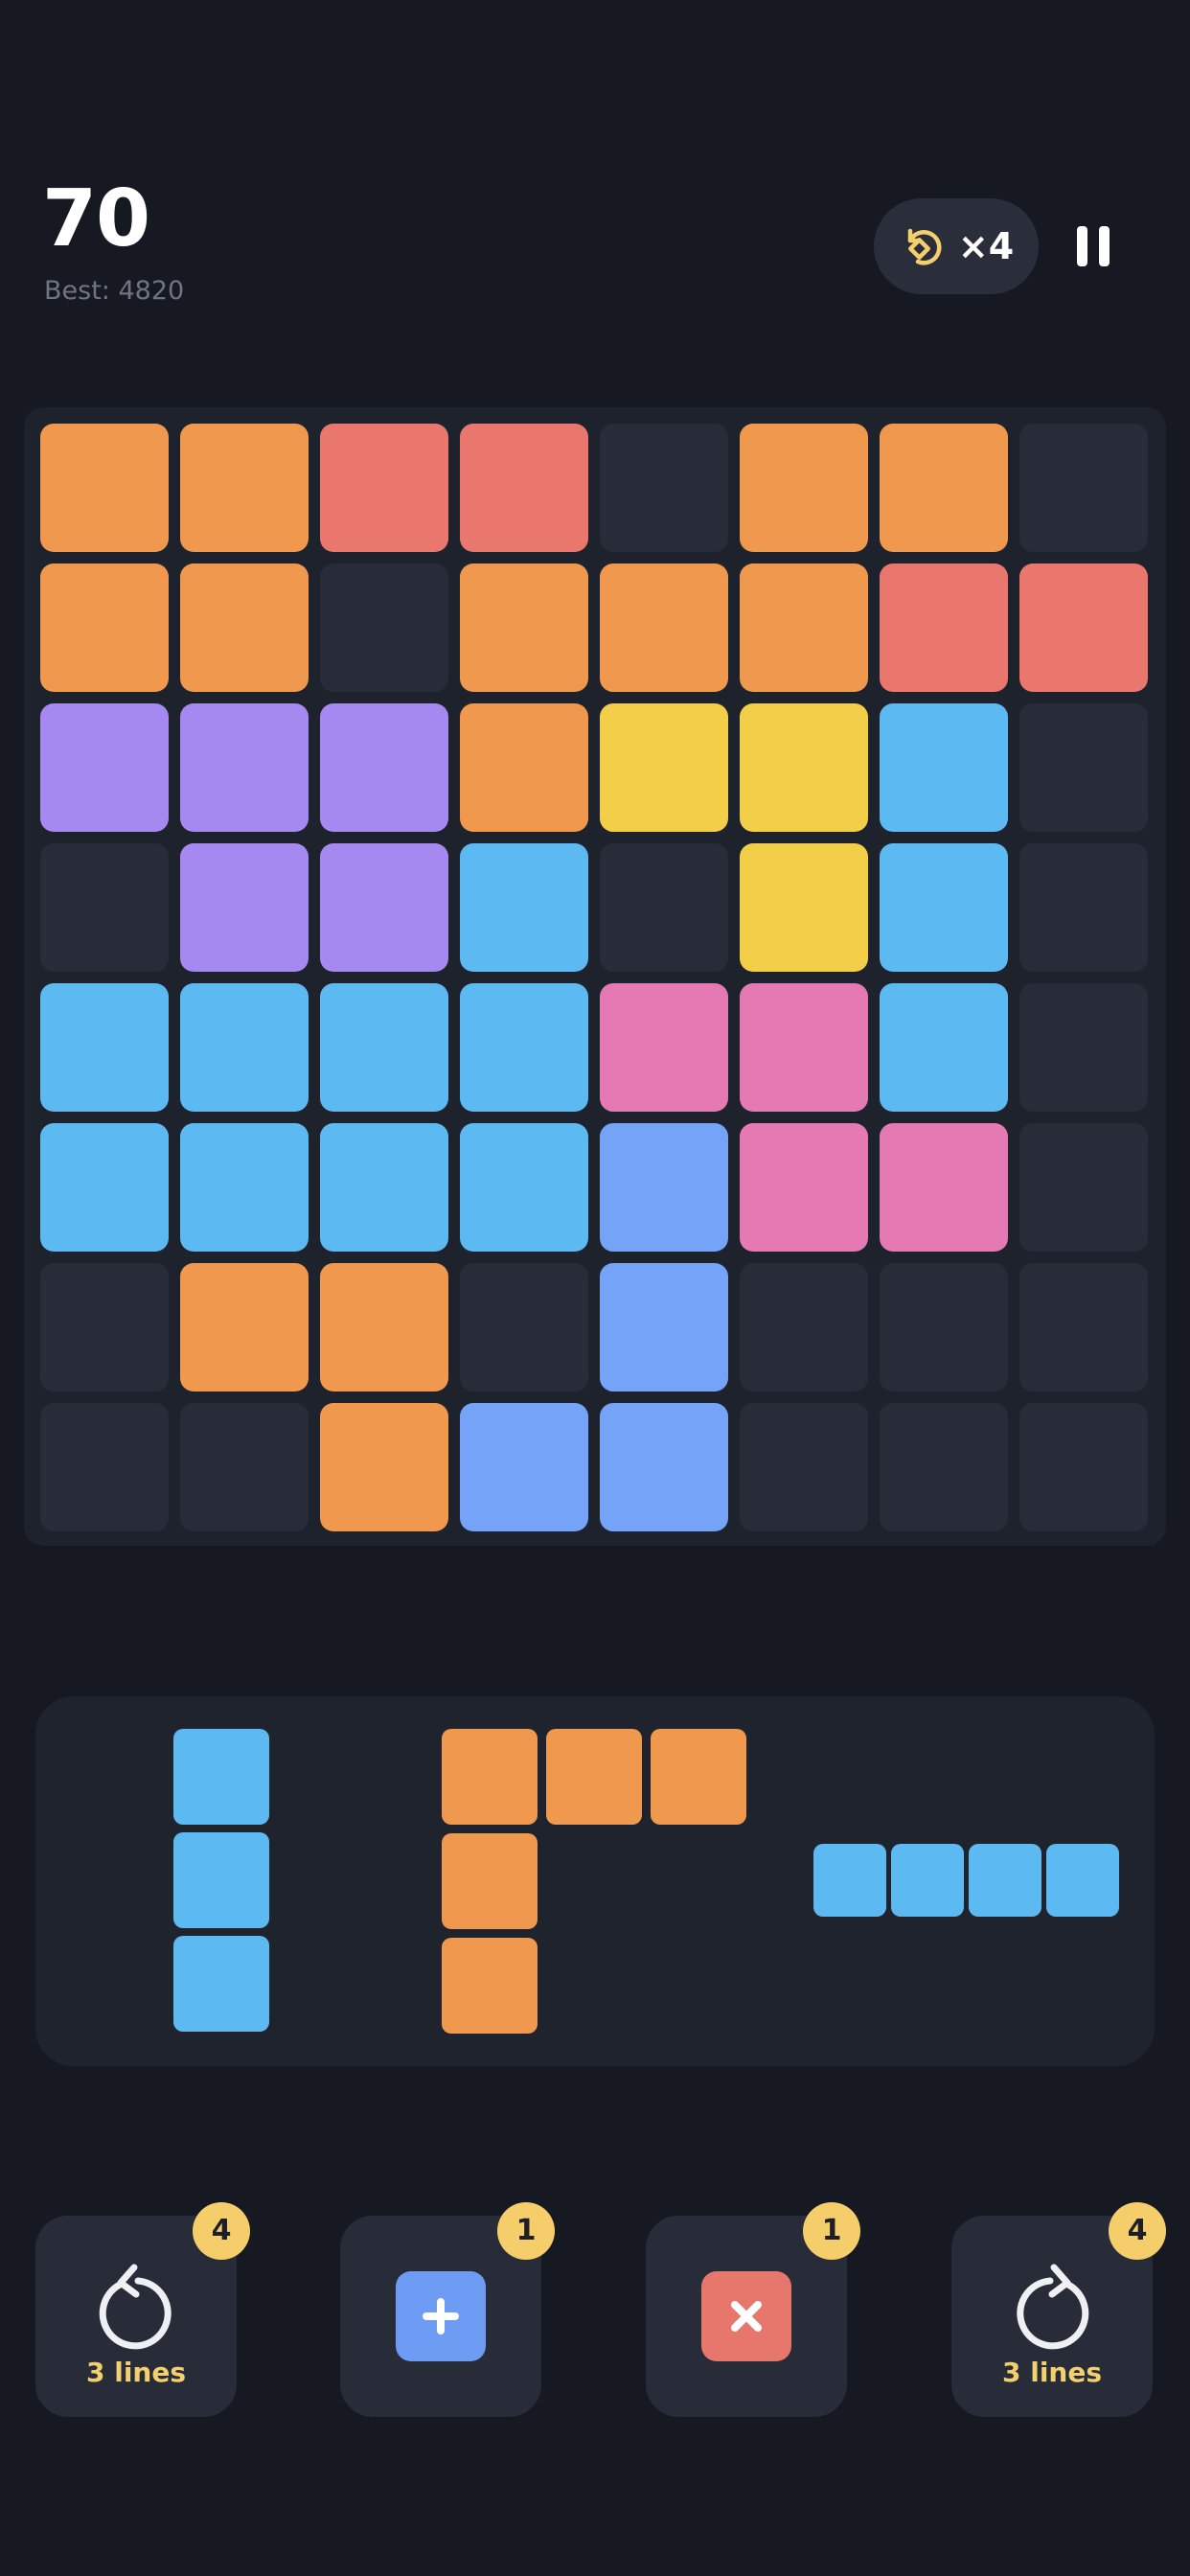 The image size is (1190, 2576). What do you see at coordinates (1082, 246) in the screenshot?
I see `pause-icon-bar-left` at bounding box center [1082, 246].